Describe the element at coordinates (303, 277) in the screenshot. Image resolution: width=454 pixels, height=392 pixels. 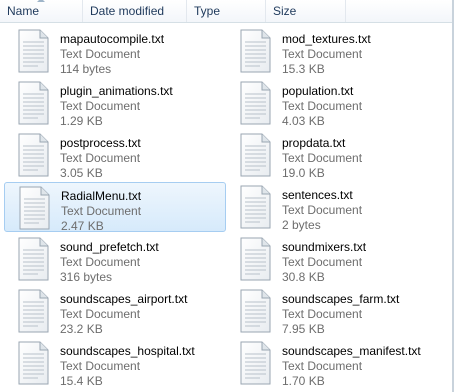
I see `file-size: 30.8 KB` at that location.